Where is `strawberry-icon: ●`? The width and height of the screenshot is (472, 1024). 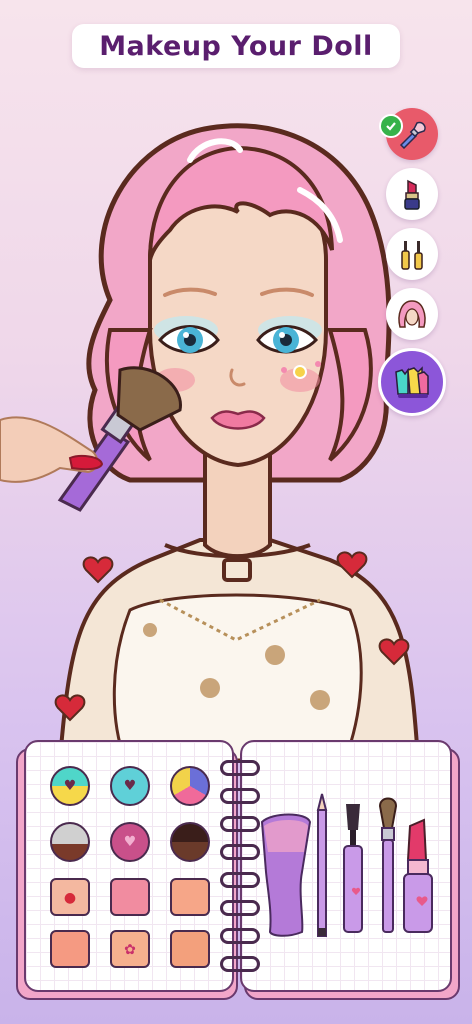
strawberry-icon: ● is located at coordinates (70, 898).